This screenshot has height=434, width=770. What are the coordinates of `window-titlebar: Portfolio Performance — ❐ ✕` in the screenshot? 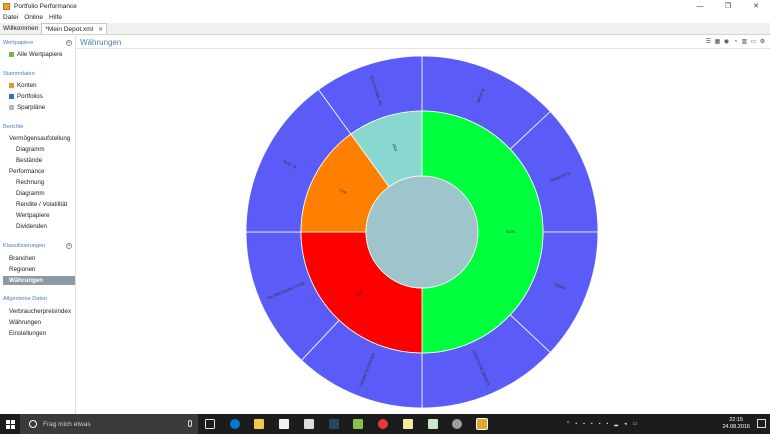 It's located at (385, 6).